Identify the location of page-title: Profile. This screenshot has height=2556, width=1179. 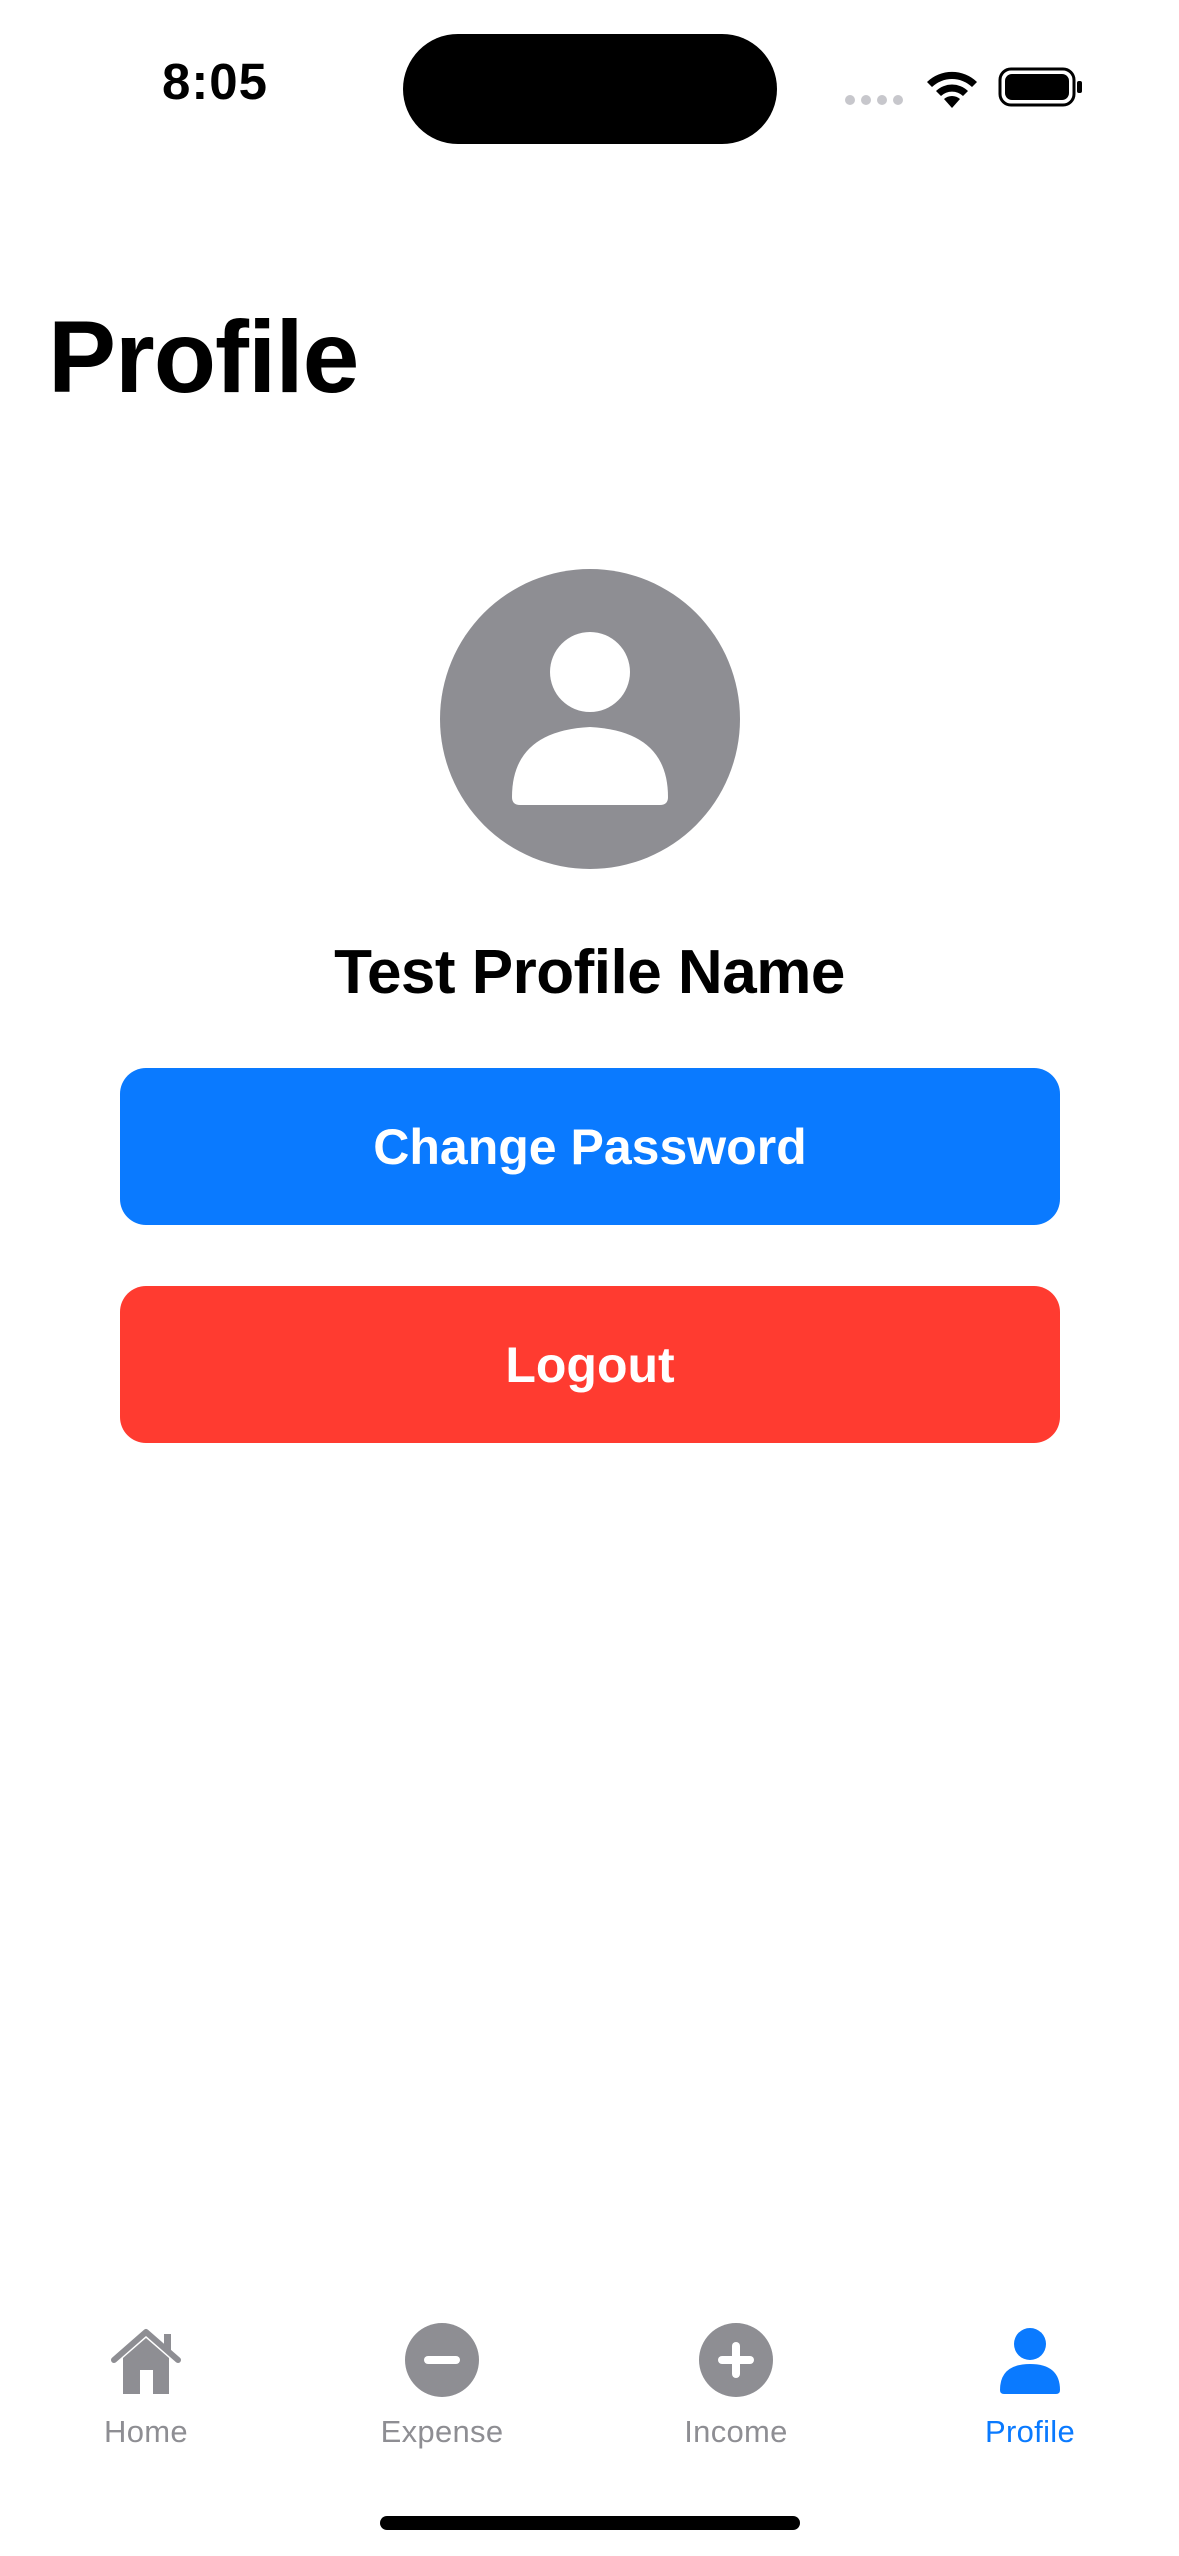
(203, 357).